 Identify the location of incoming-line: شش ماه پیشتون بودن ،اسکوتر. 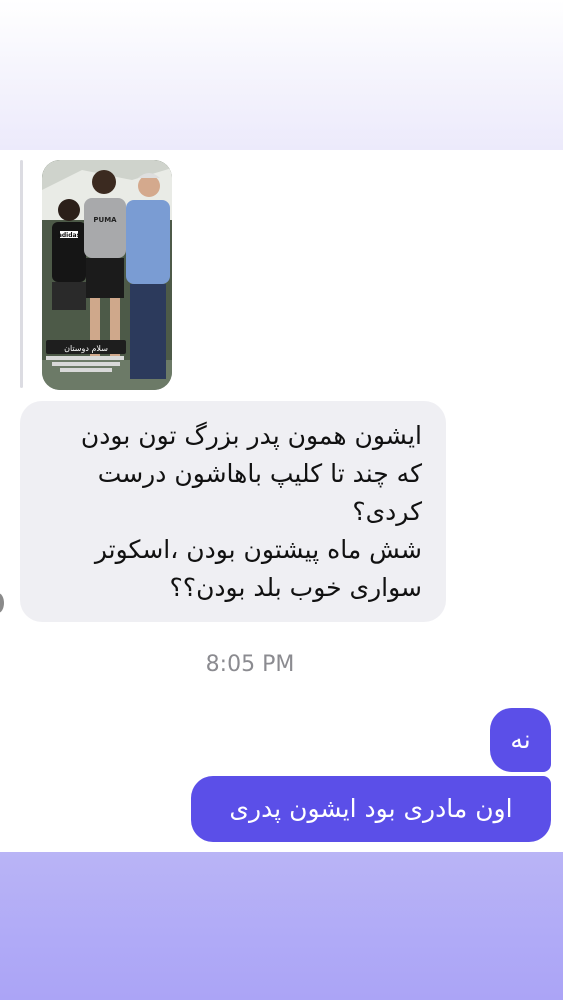
(258, 549).